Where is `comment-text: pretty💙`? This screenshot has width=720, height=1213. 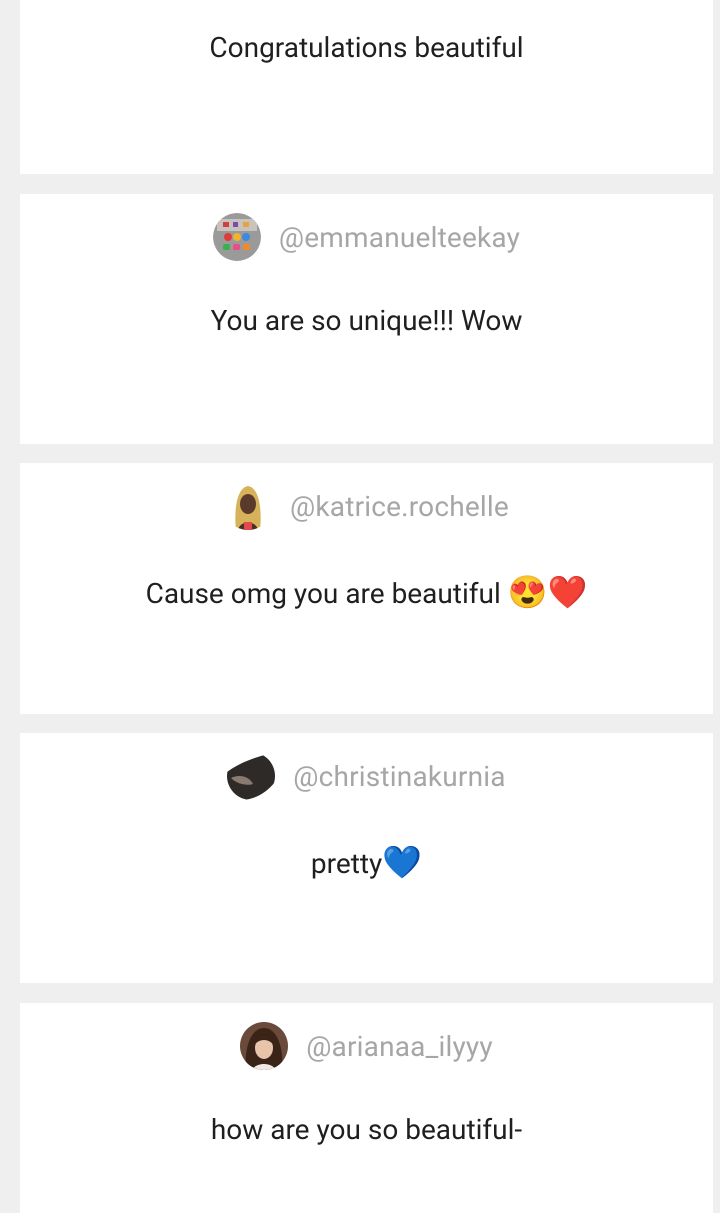 comment-text: pretty💙 is located at coordinates (366, 862).